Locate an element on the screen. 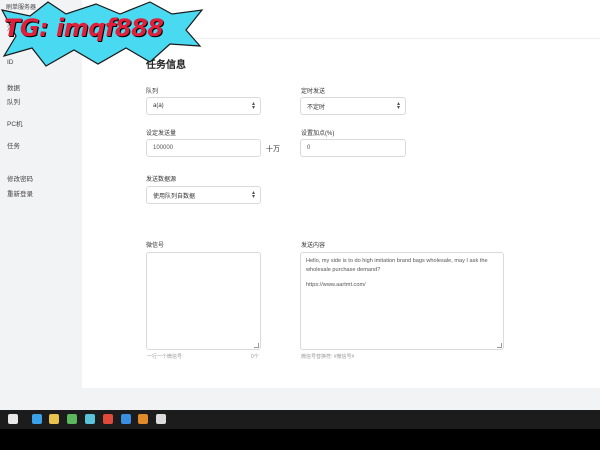 This screenshot has height=450, width=600. app-cyan-icon is located at coordinates (90, 419).